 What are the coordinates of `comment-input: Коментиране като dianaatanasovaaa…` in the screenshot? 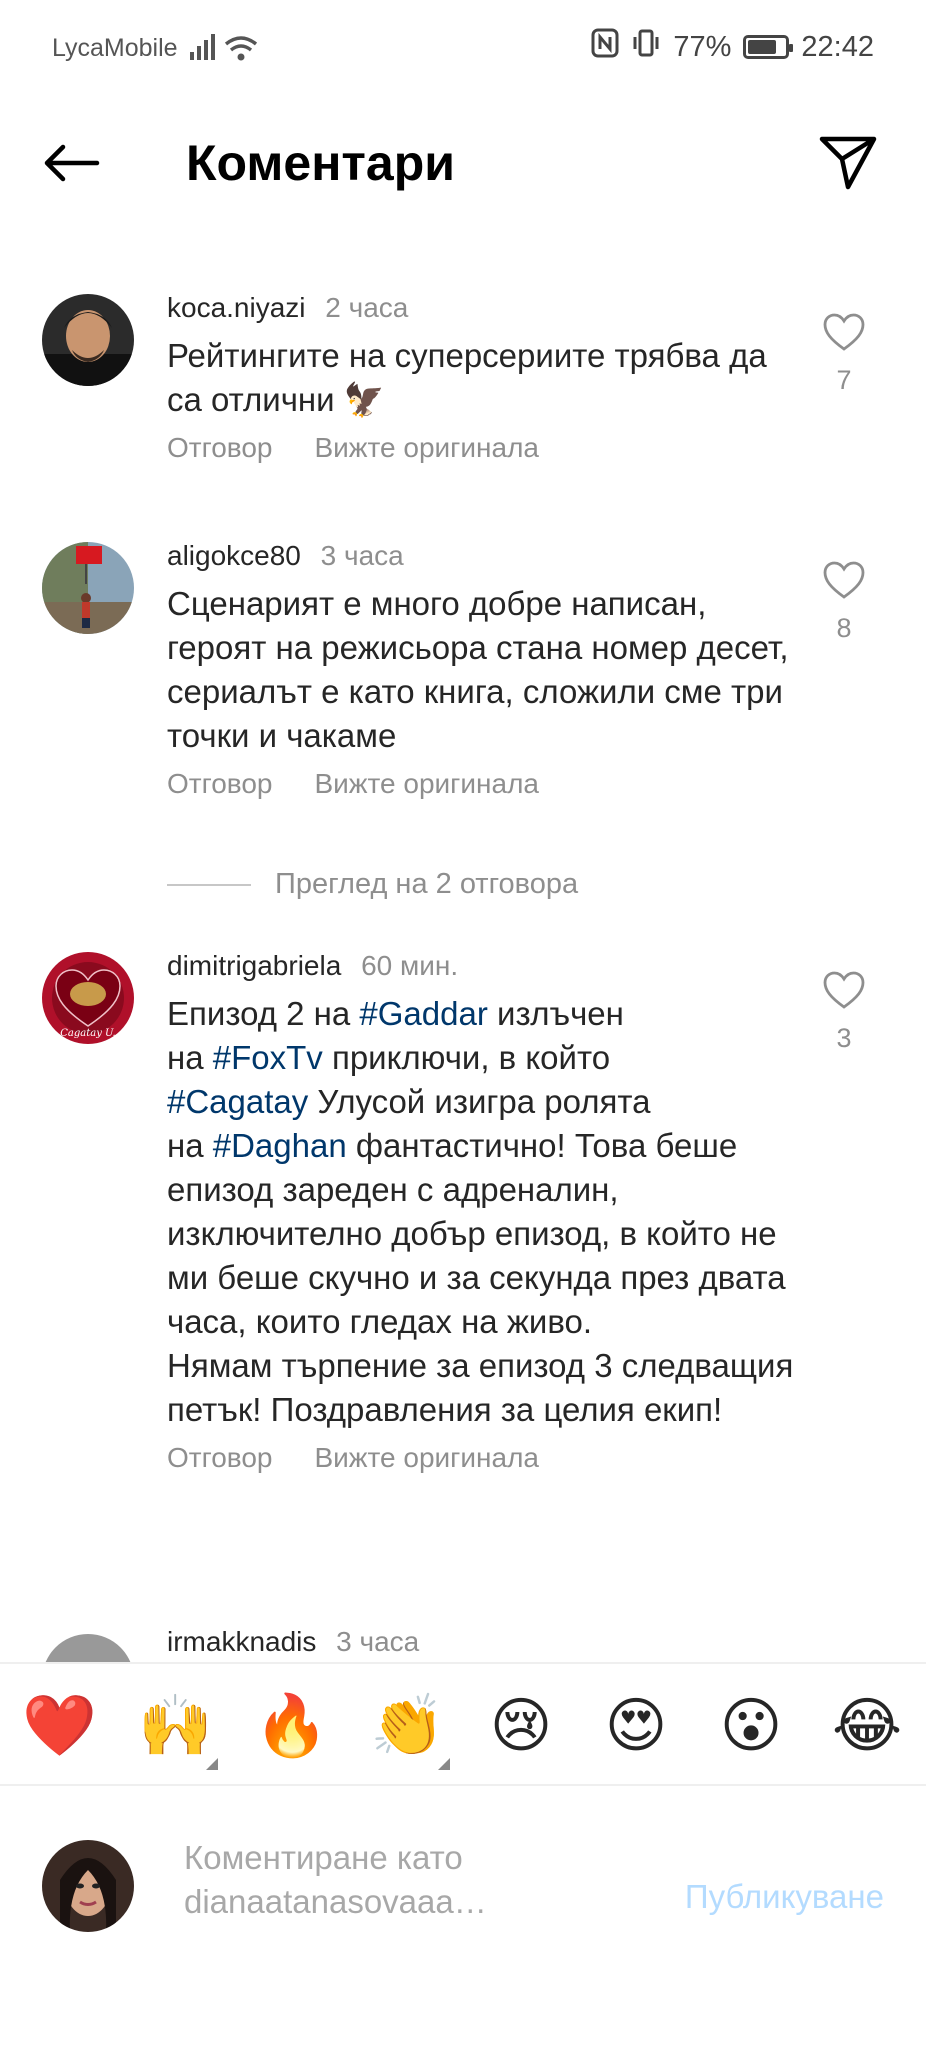 It's located at (404, 1880).